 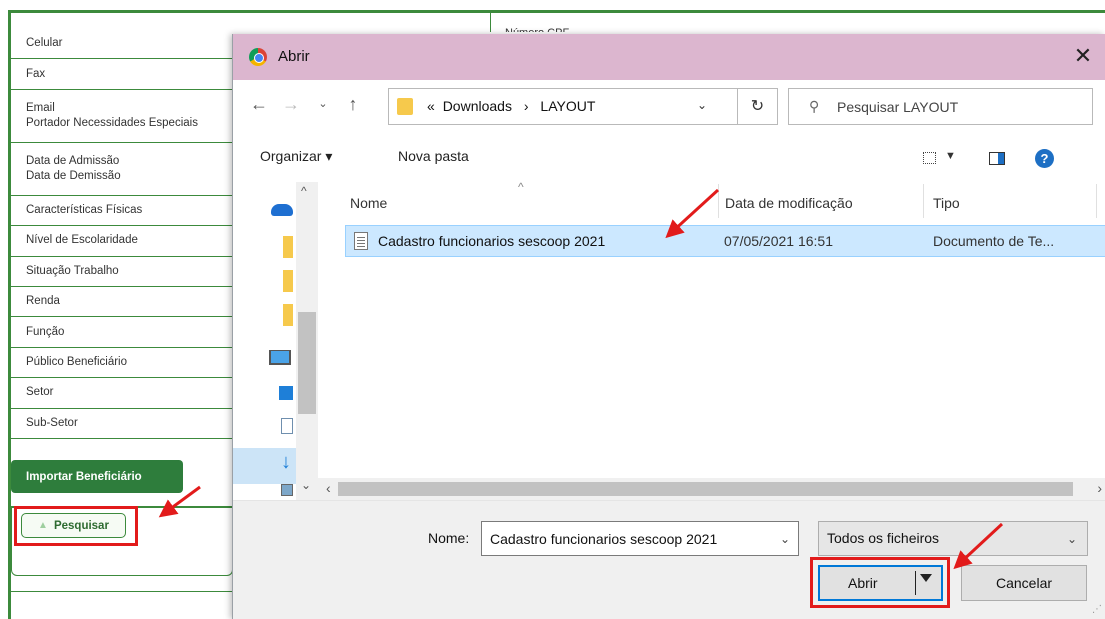 What do you see at coordinates (1044, 158) in the screenshot?
I see `help-icon: ?` at bounding box center [1044, 158].